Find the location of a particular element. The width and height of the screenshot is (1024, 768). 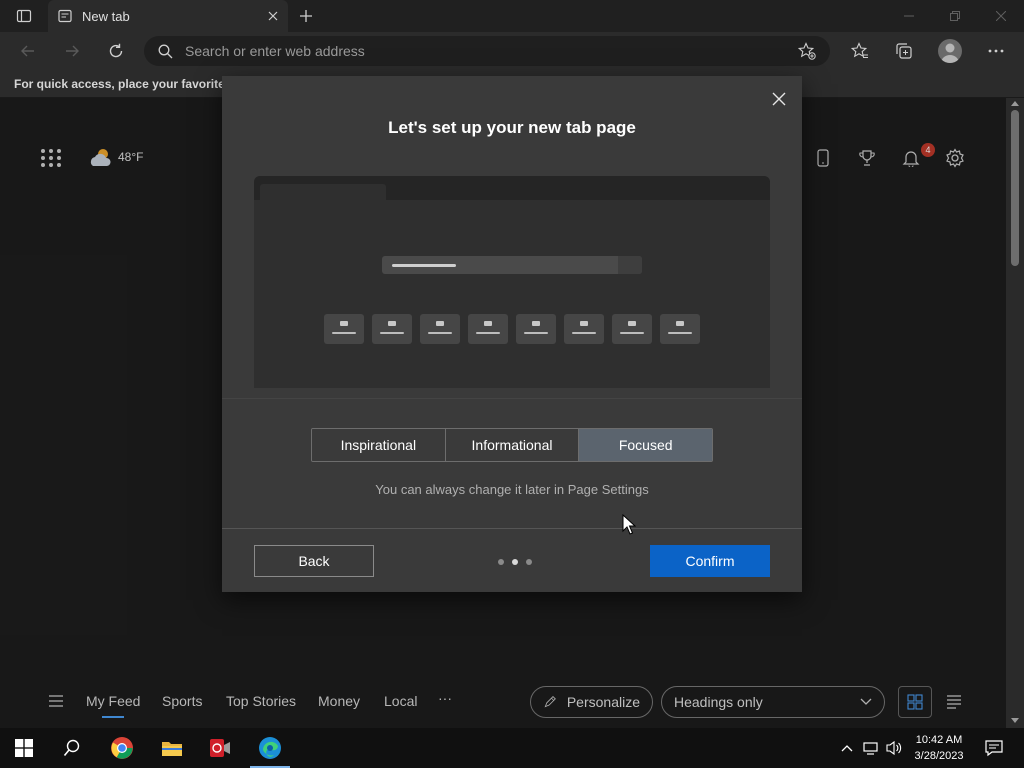

add-favorite-icon is located at coordinates (807, 51).